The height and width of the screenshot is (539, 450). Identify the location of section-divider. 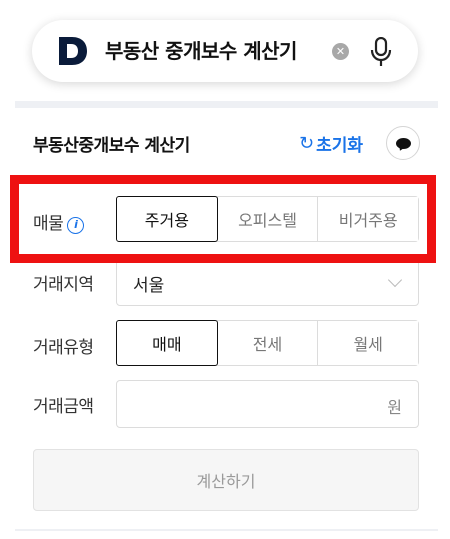
(226, 104).